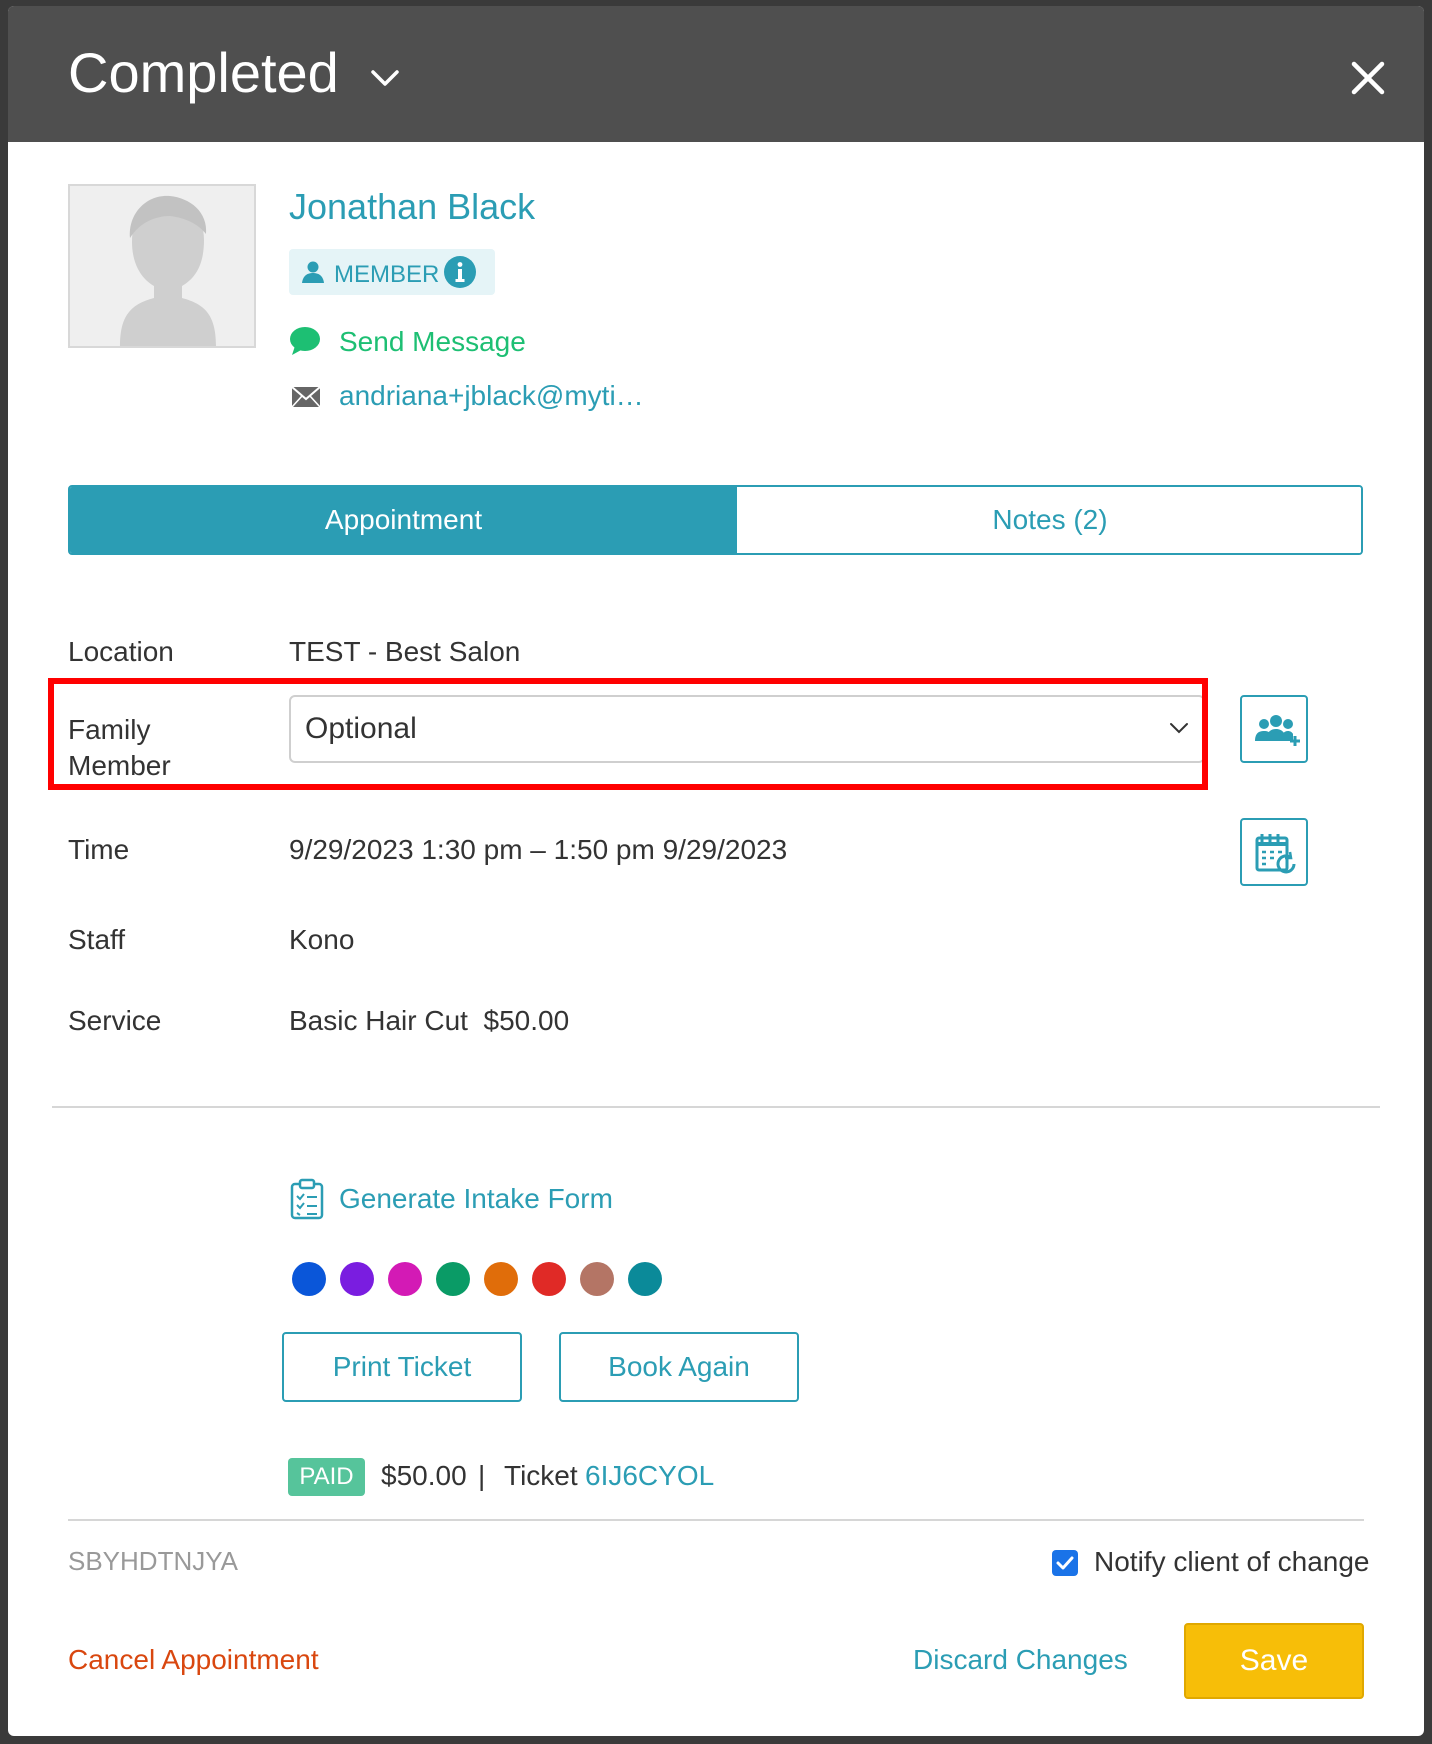 The image size is (1432, 1744). Describe the element at coordinates (716, 74) in the screenshot. I see `modal-header: Completed` at that location.